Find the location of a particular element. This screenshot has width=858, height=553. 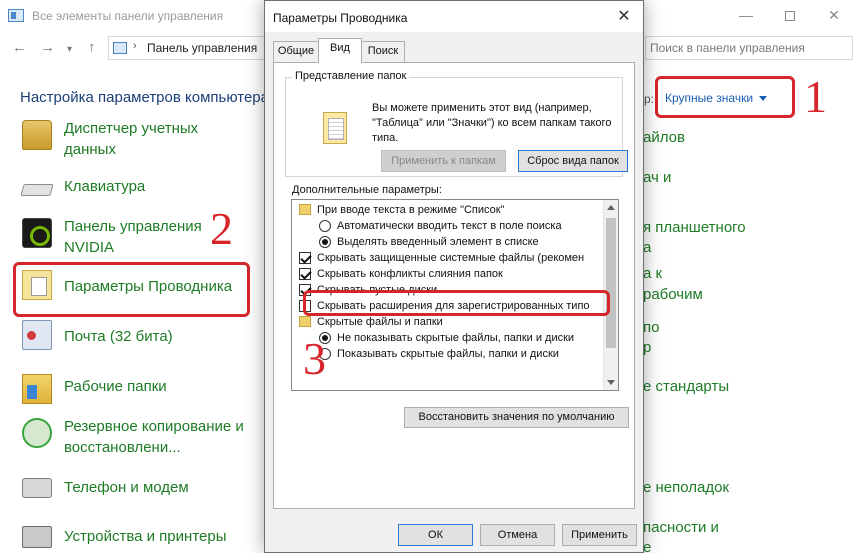

advanced-setting-row: Скрывать конфликты слияния папок is located at coordinates (448, 275).